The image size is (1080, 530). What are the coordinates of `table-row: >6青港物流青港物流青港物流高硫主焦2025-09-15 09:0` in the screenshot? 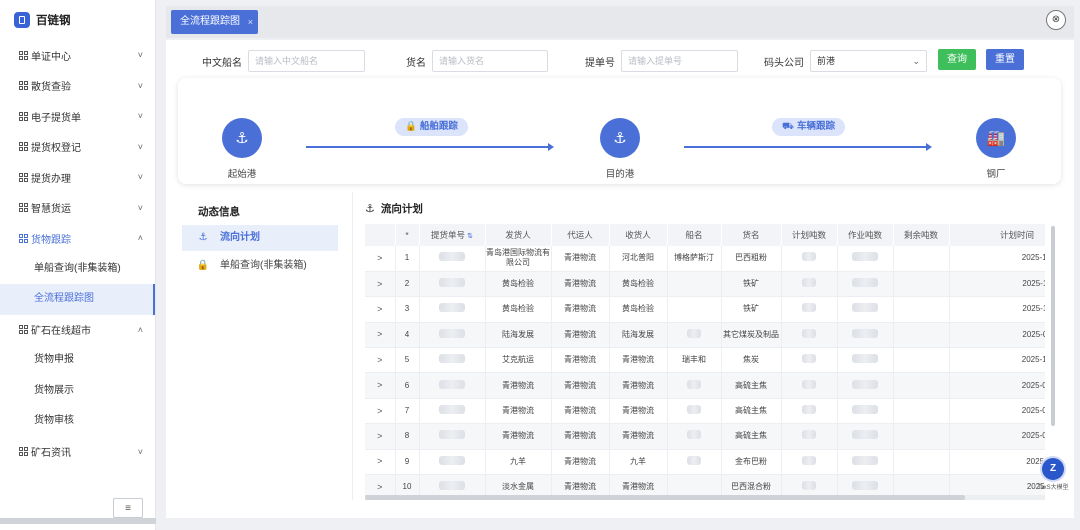 It's located at (705, 385).